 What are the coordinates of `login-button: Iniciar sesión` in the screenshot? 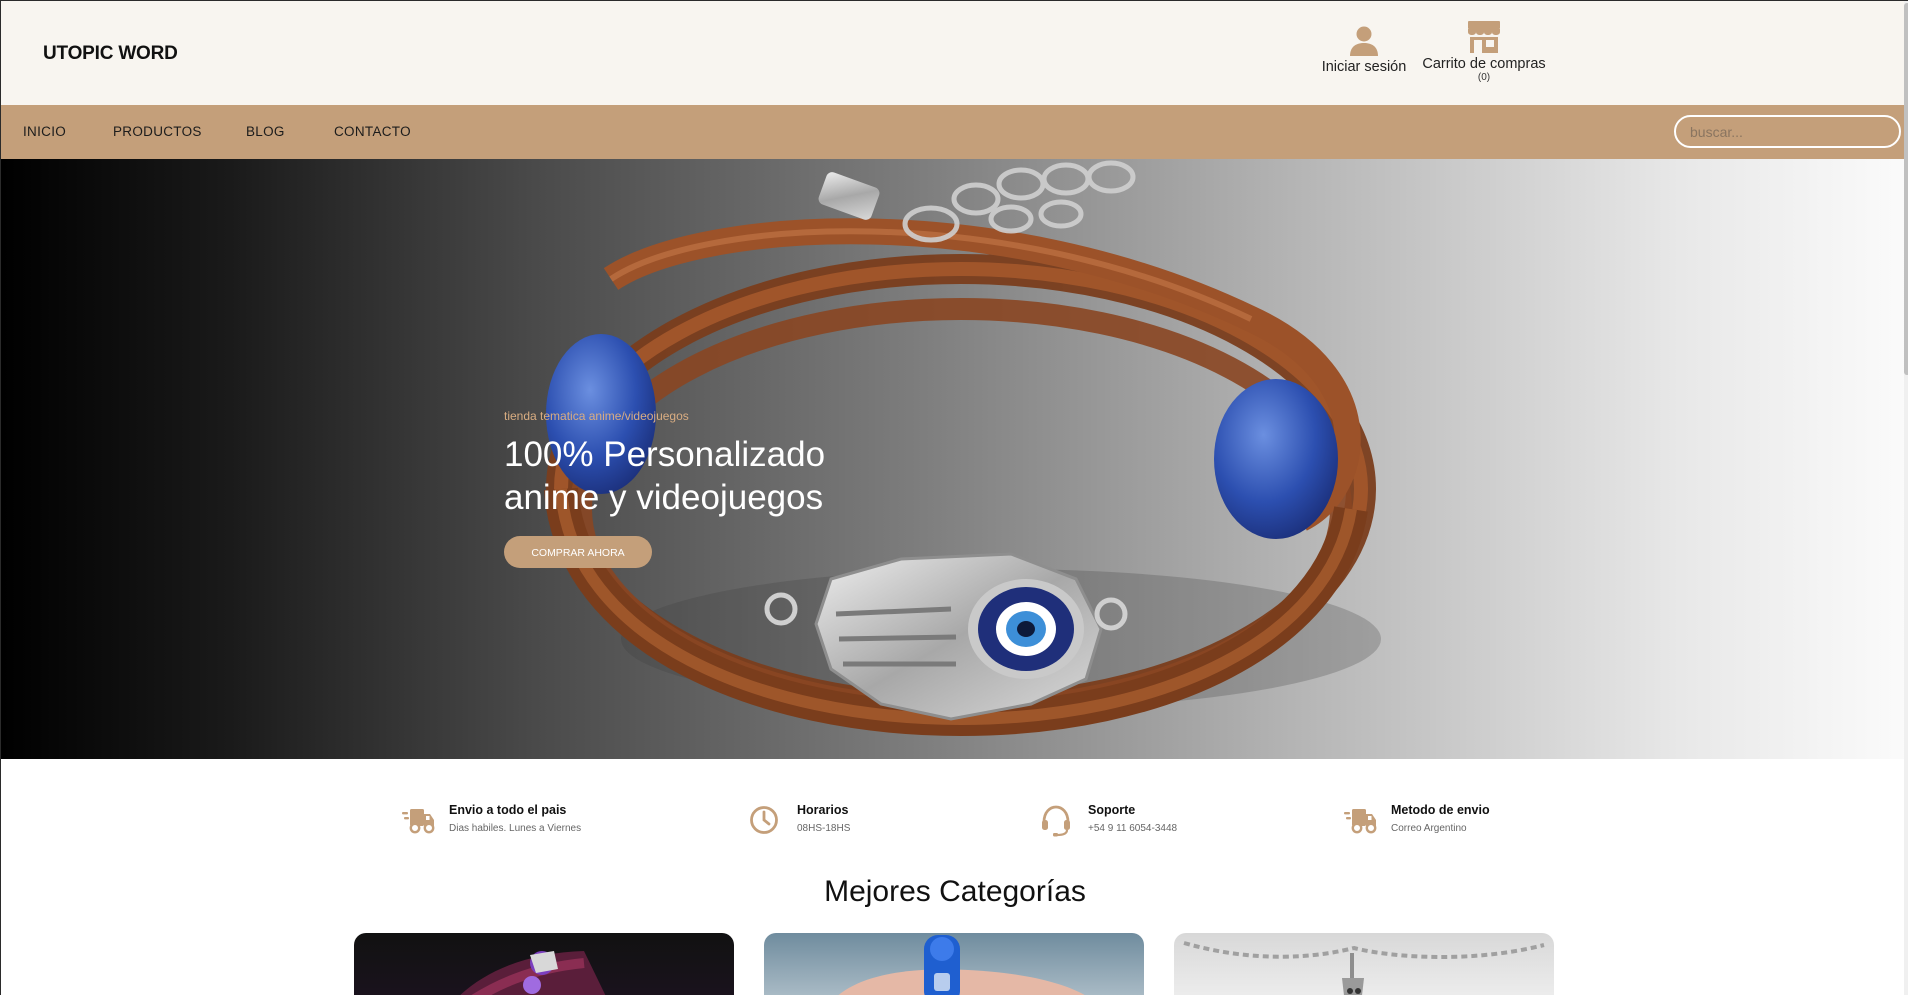 It's located at (1364, 50).